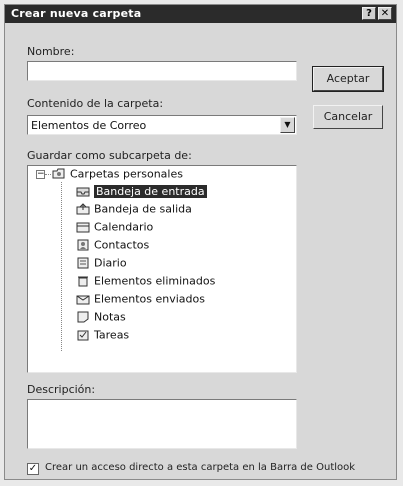 The image size is (403, 486). What do you see at coordinates (59, 174) in the screenshot?
I see `personal-folders-icon` at bounding box center [59, 174].